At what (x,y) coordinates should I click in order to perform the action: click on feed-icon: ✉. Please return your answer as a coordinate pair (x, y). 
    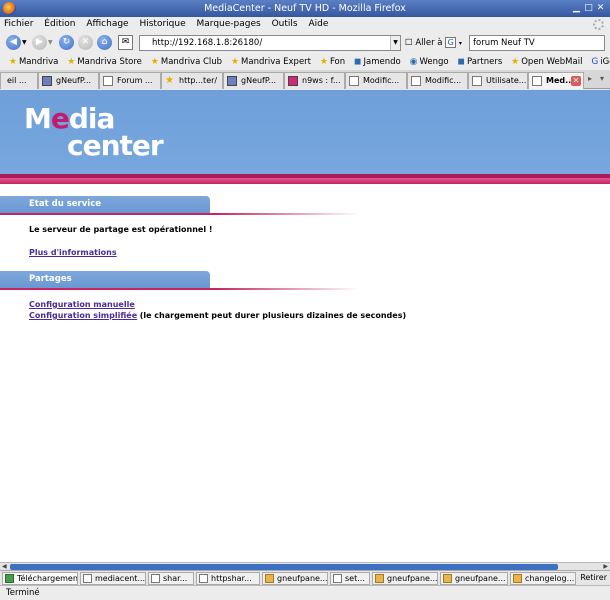
    Looking at the image, I should click on (125, 42).